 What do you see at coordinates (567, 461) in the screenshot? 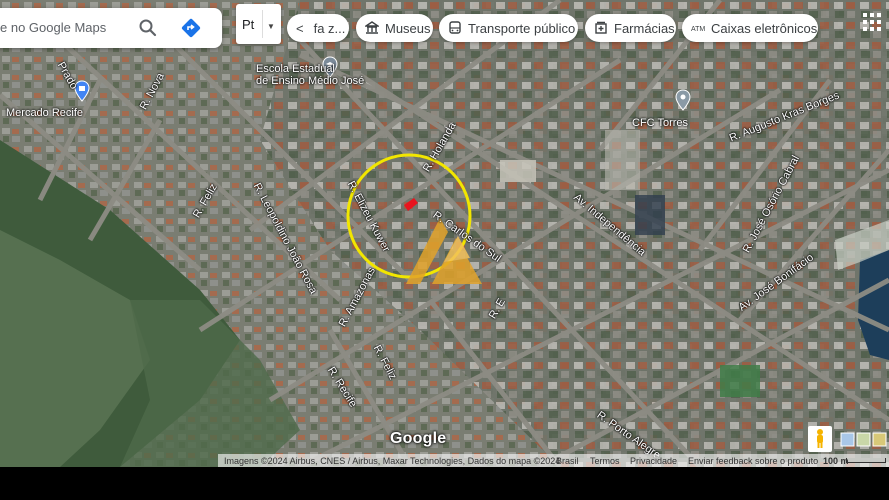
I see `attribution-country: Brasil` at bounding box center [567, 461].